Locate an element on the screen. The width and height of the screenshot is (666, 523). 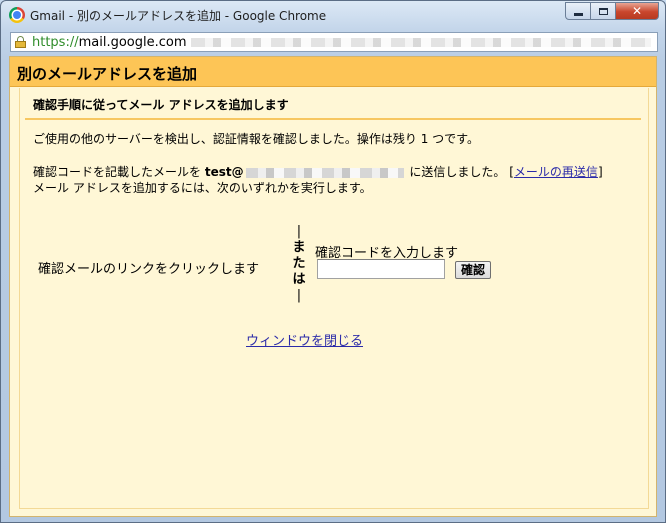
verification-code-input is located at coordinates (381, 269).